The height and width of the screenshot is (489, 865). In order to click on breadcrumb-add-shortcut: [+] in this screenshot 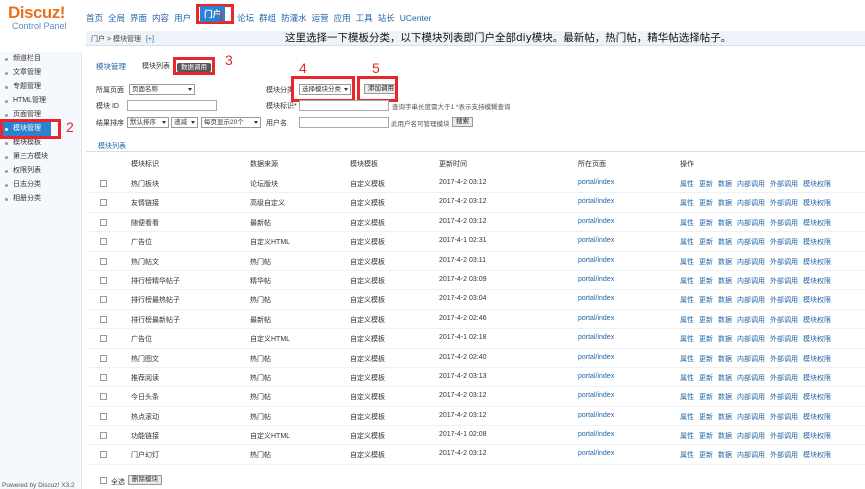, I will do `click(150, 39)`.